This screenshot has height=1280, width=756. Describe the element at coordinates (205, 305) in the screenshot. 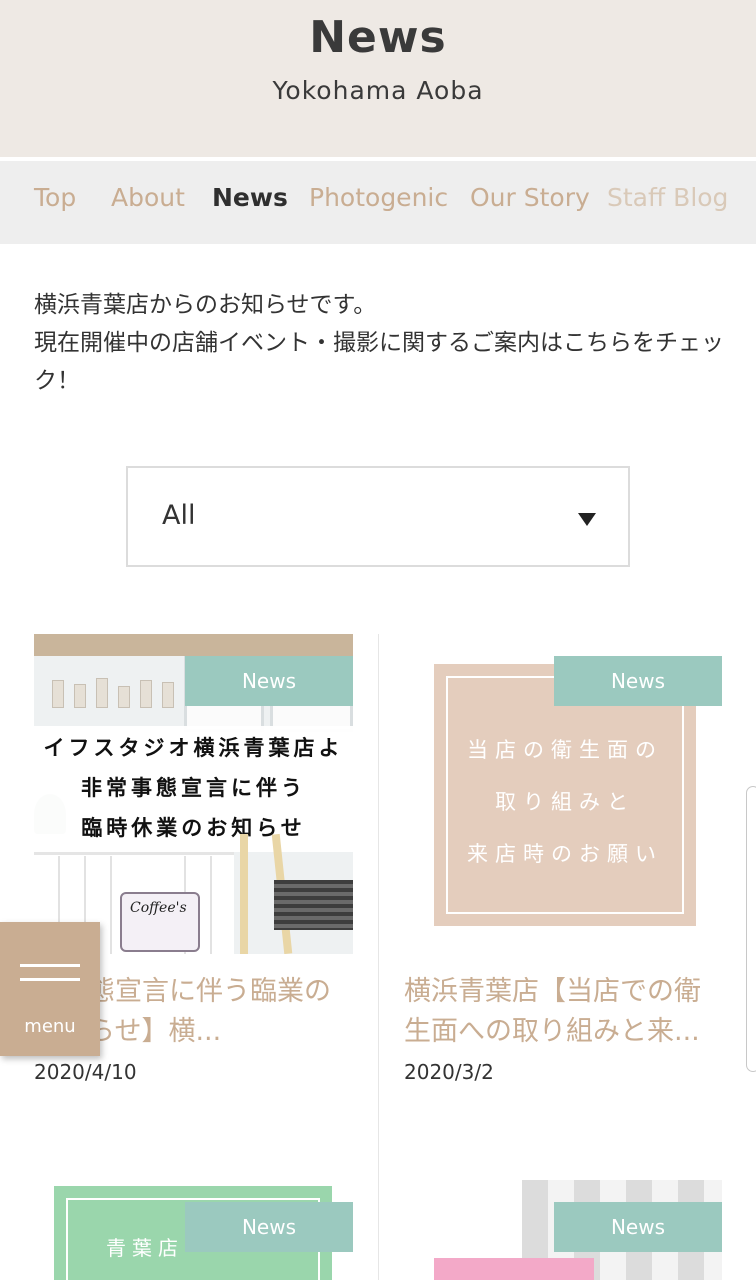

I see `intro-line-1: 横浜青葉店からのお知らせです。` at that location.